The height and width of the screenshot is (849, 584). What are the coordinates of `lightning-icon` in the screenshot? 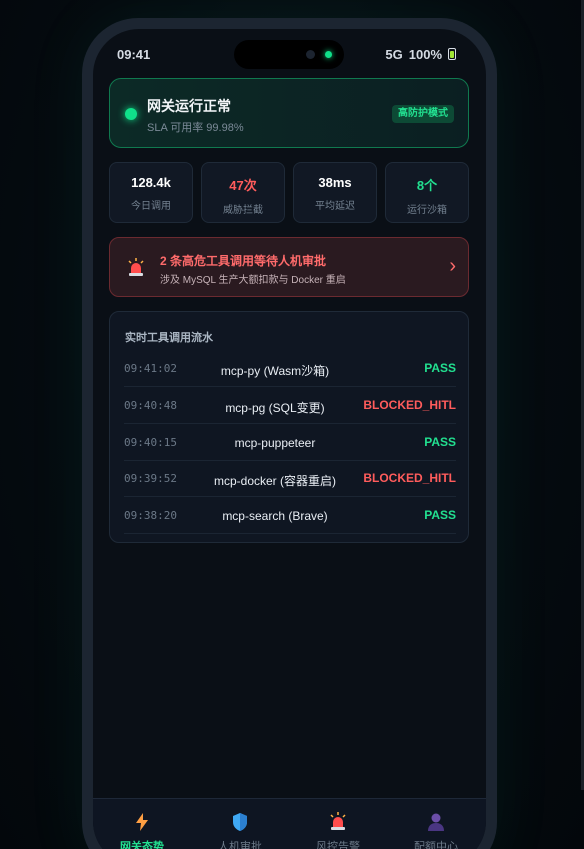 It's located at (142, 822).